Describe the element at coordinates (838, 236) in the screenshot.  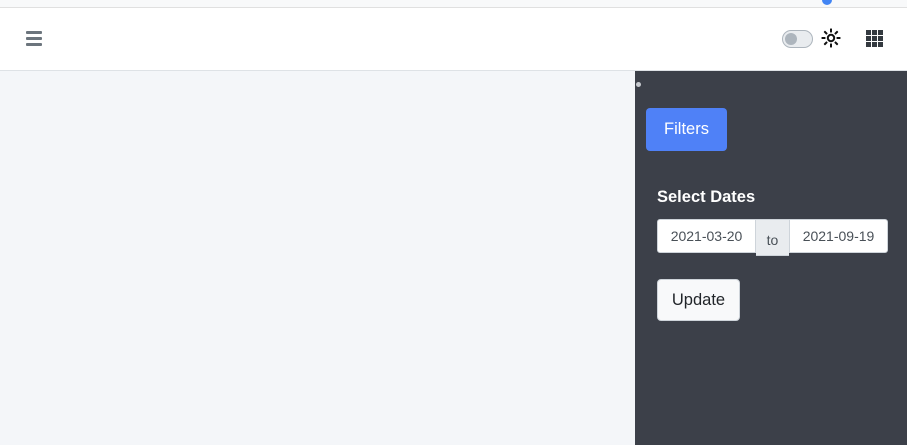
I see `end-date-input` at that location.